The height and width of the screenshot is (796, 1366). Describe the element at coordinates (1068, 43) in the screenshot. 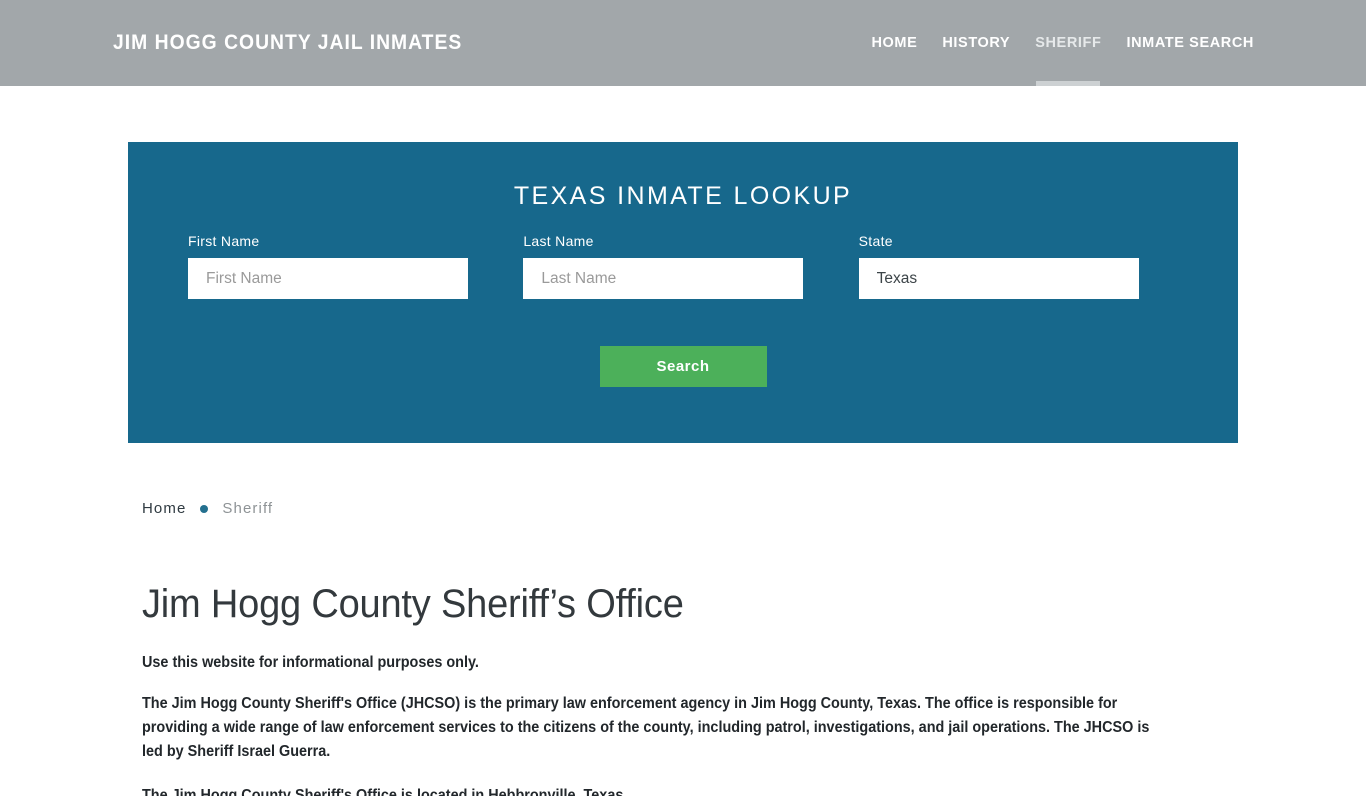

I see `nav-item-sheriff: SHERIFF` at that location.